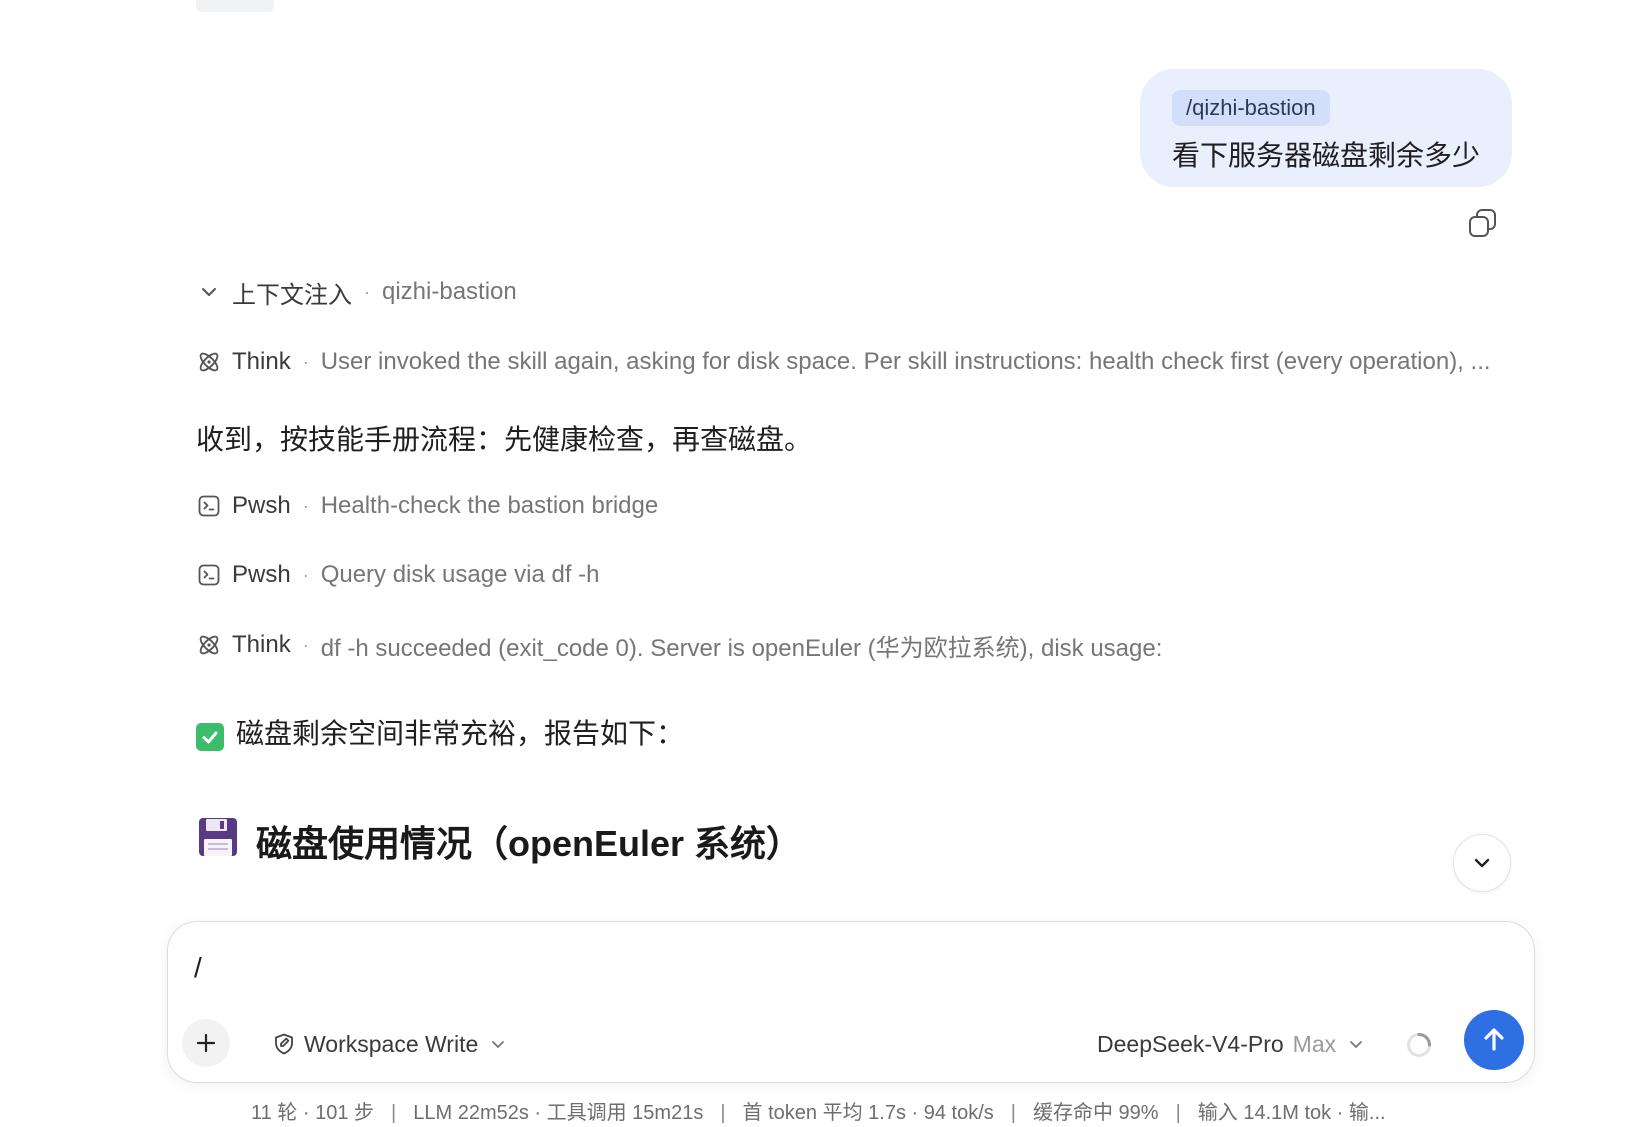 This screenshot has width=1641, height=1127. I want to click on assistant-summary-text: 磁盘剩余空间非常充裕，报告如下：, so click(460, 733).